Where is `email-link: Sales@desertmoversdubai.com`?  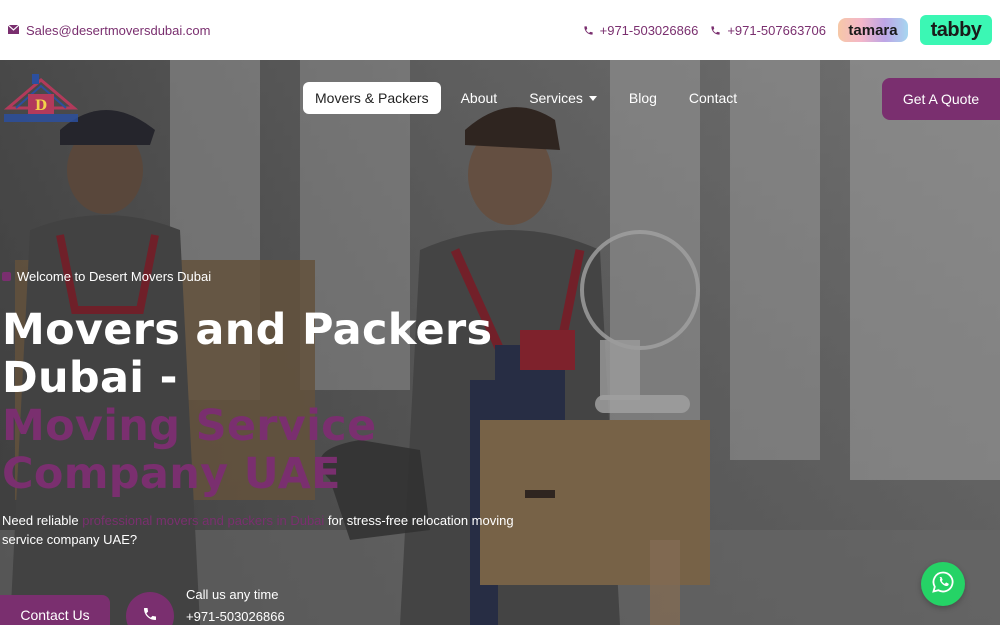
email-link: Sales@desertmoversdubai.com is located at coordinates (109, 30).